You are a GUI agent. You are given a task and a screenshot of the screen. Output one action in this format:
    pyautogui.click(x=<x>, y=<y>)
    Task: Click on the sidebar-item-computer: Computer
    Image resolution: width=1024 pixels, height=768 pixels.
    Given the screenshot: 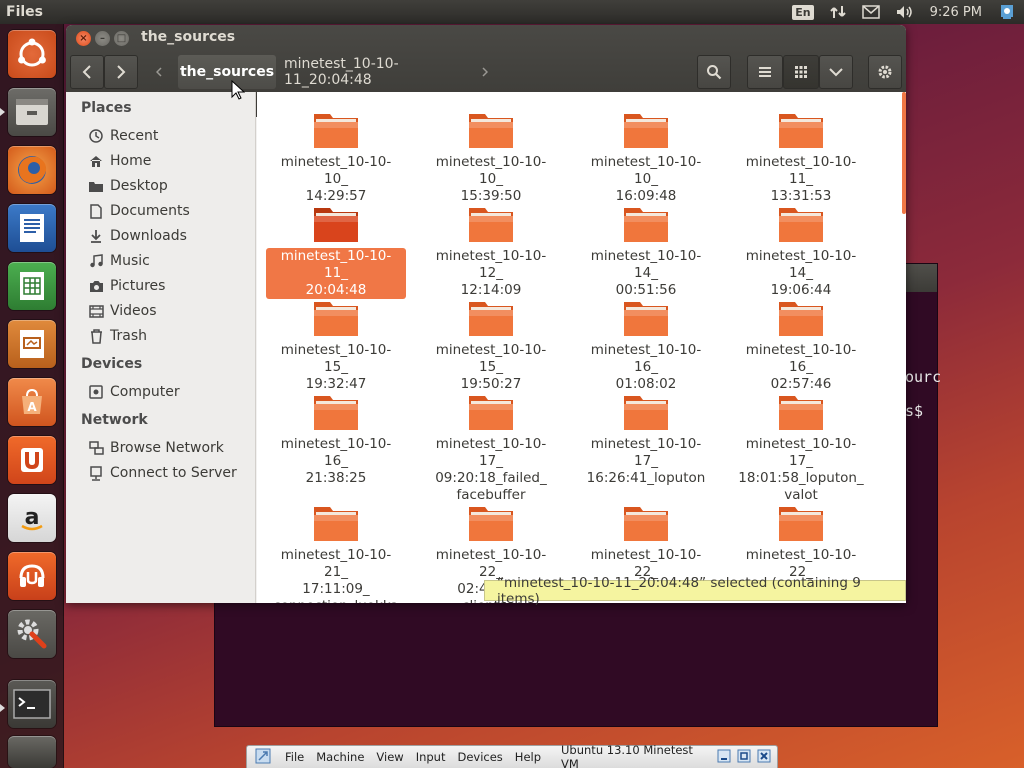 What is the action you would take?
    pyautogui.click(x=134, y=392)
    